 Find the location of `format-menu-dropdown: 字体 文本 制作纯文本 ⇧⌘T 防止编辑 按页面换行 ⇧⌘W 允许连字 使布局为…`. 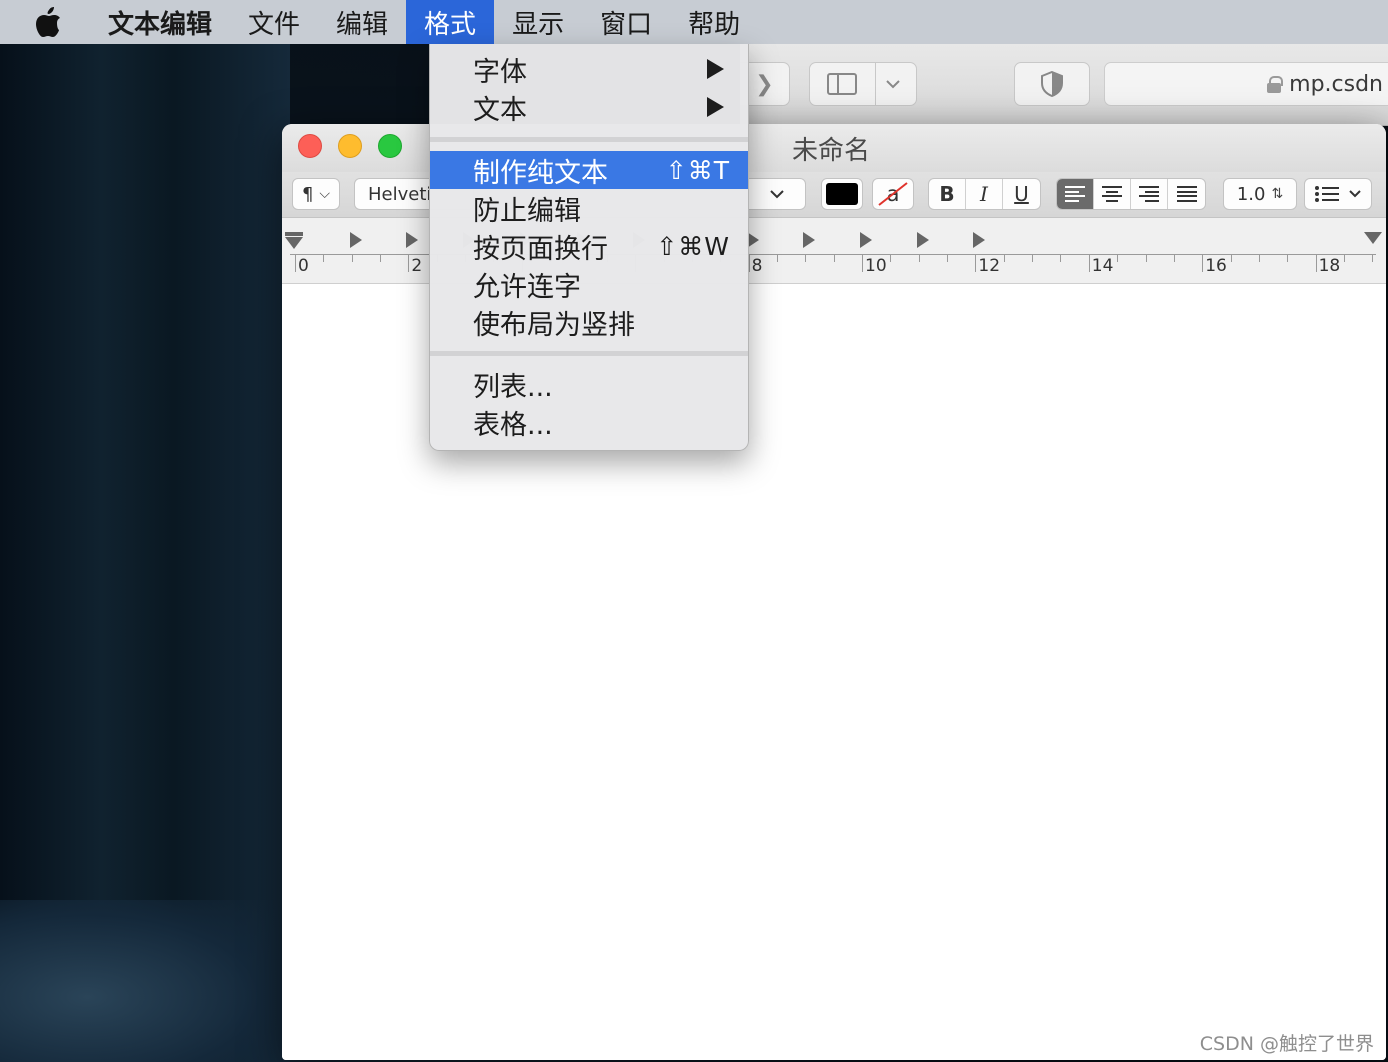

format-menu-dropdown: 字体 文本 制作纯文本 ⇧⌘T 防止编辑 按页面换行 ⇧⌘W 允许连字 使布局为… is located at coordinates (589, 247).